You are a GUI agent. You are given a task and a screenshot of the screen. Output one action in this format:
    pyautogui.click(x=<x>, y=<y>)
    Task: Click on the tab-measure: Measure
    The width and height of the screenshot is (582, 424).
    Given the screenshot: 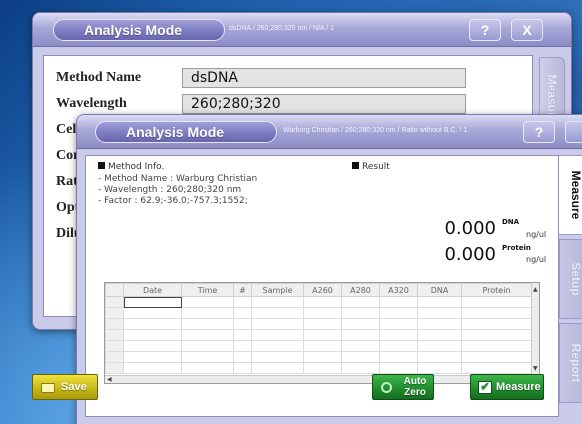 What is the action you would take?
    pyautogui.click(x=570, y=195)
    